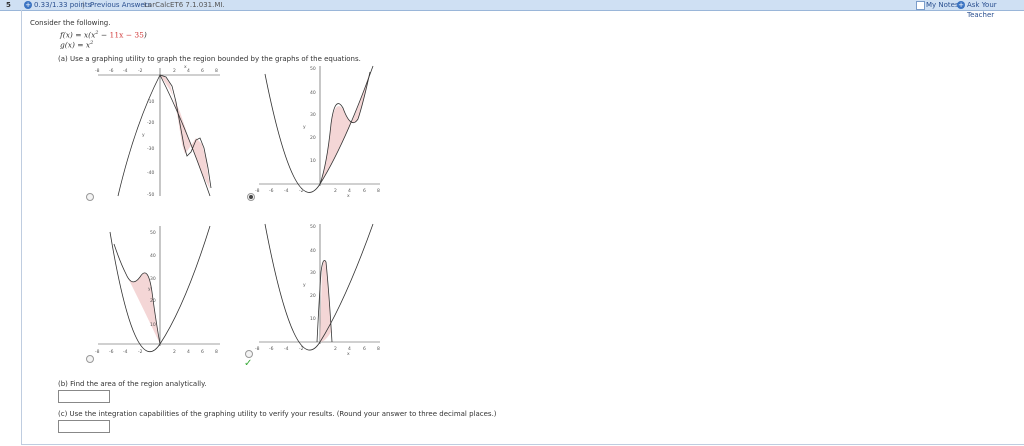 This screenshot has height=446, width=1024. I want to click on my-notes-checkbox, so click(920, 5).